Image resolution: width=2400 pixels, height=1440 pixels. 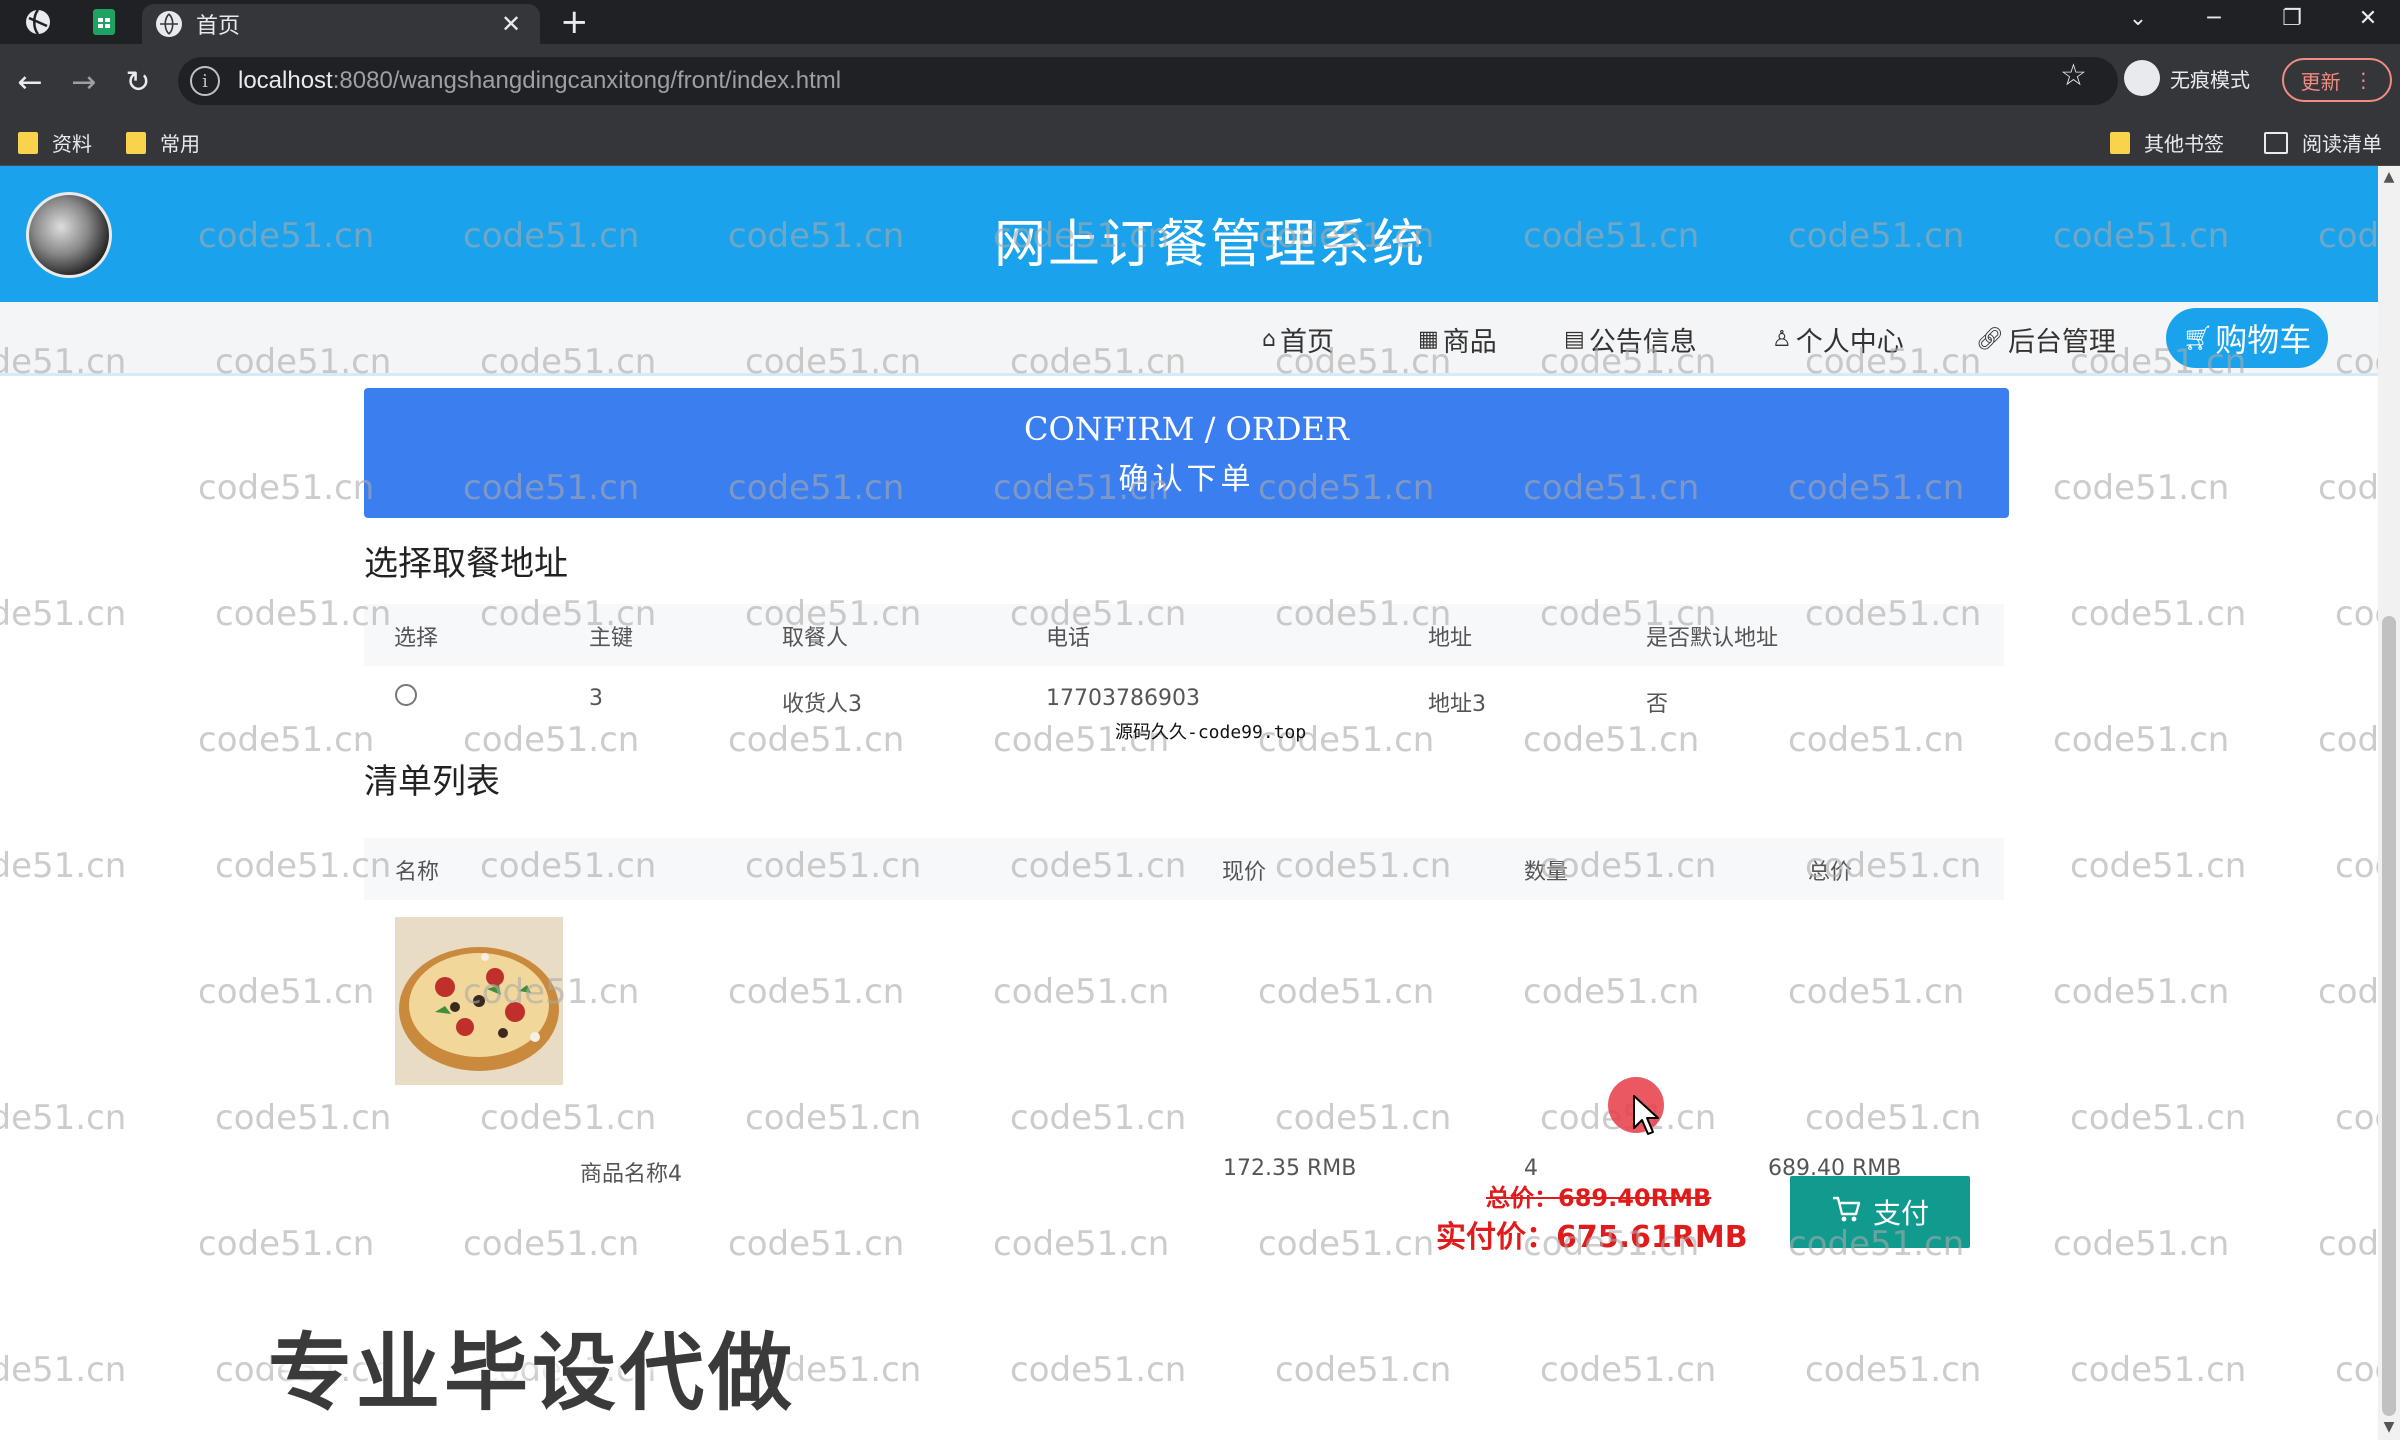 What do you see at coordinates (2389, 1427) in the screenshot?
I see `scroll-down-icon: ▼` at bounding box center [2389, 1427].